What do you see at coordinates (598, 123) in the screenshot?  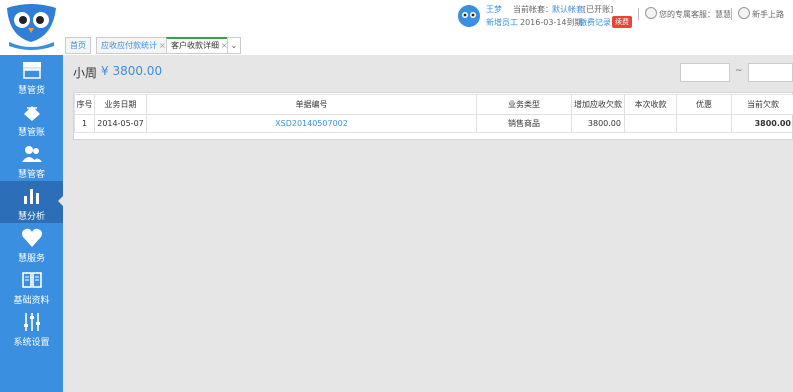 I see `cell-increase: 3800.00` at bounding box center [598, 123].